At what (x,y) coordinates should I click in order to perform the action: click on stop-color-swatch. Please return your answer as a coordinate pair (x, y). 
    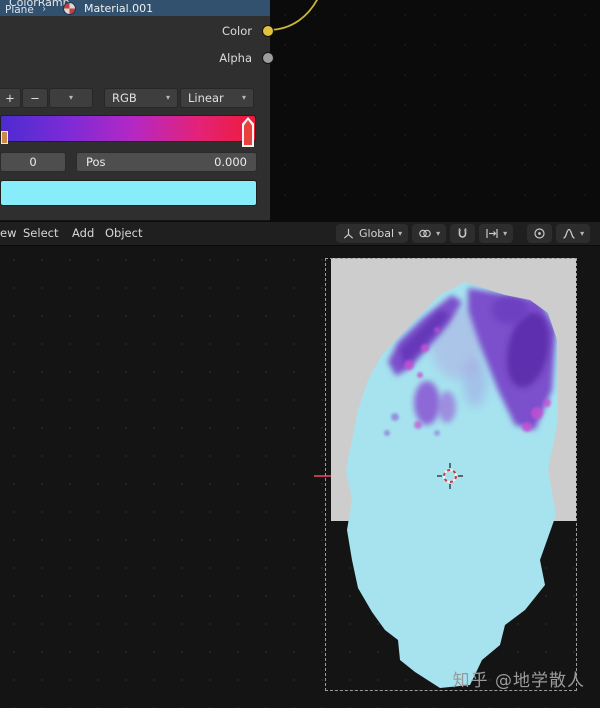
    Looking at the image, I should click on (128, 193).